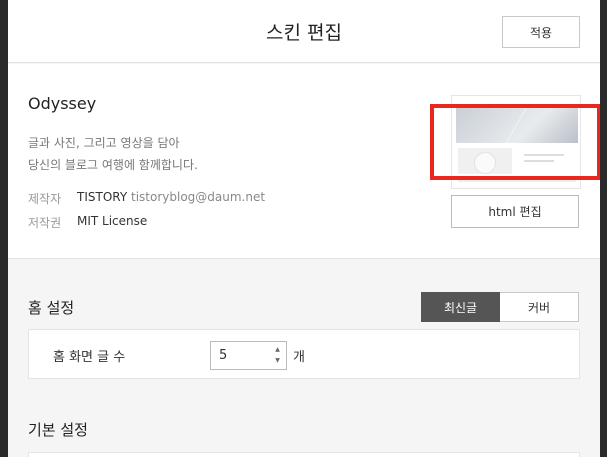 This screenshot has height=457, width=607. Describe the element at coordinates (277, 361) in the screenshot. I see `decrement-icon: ▼` at that location.